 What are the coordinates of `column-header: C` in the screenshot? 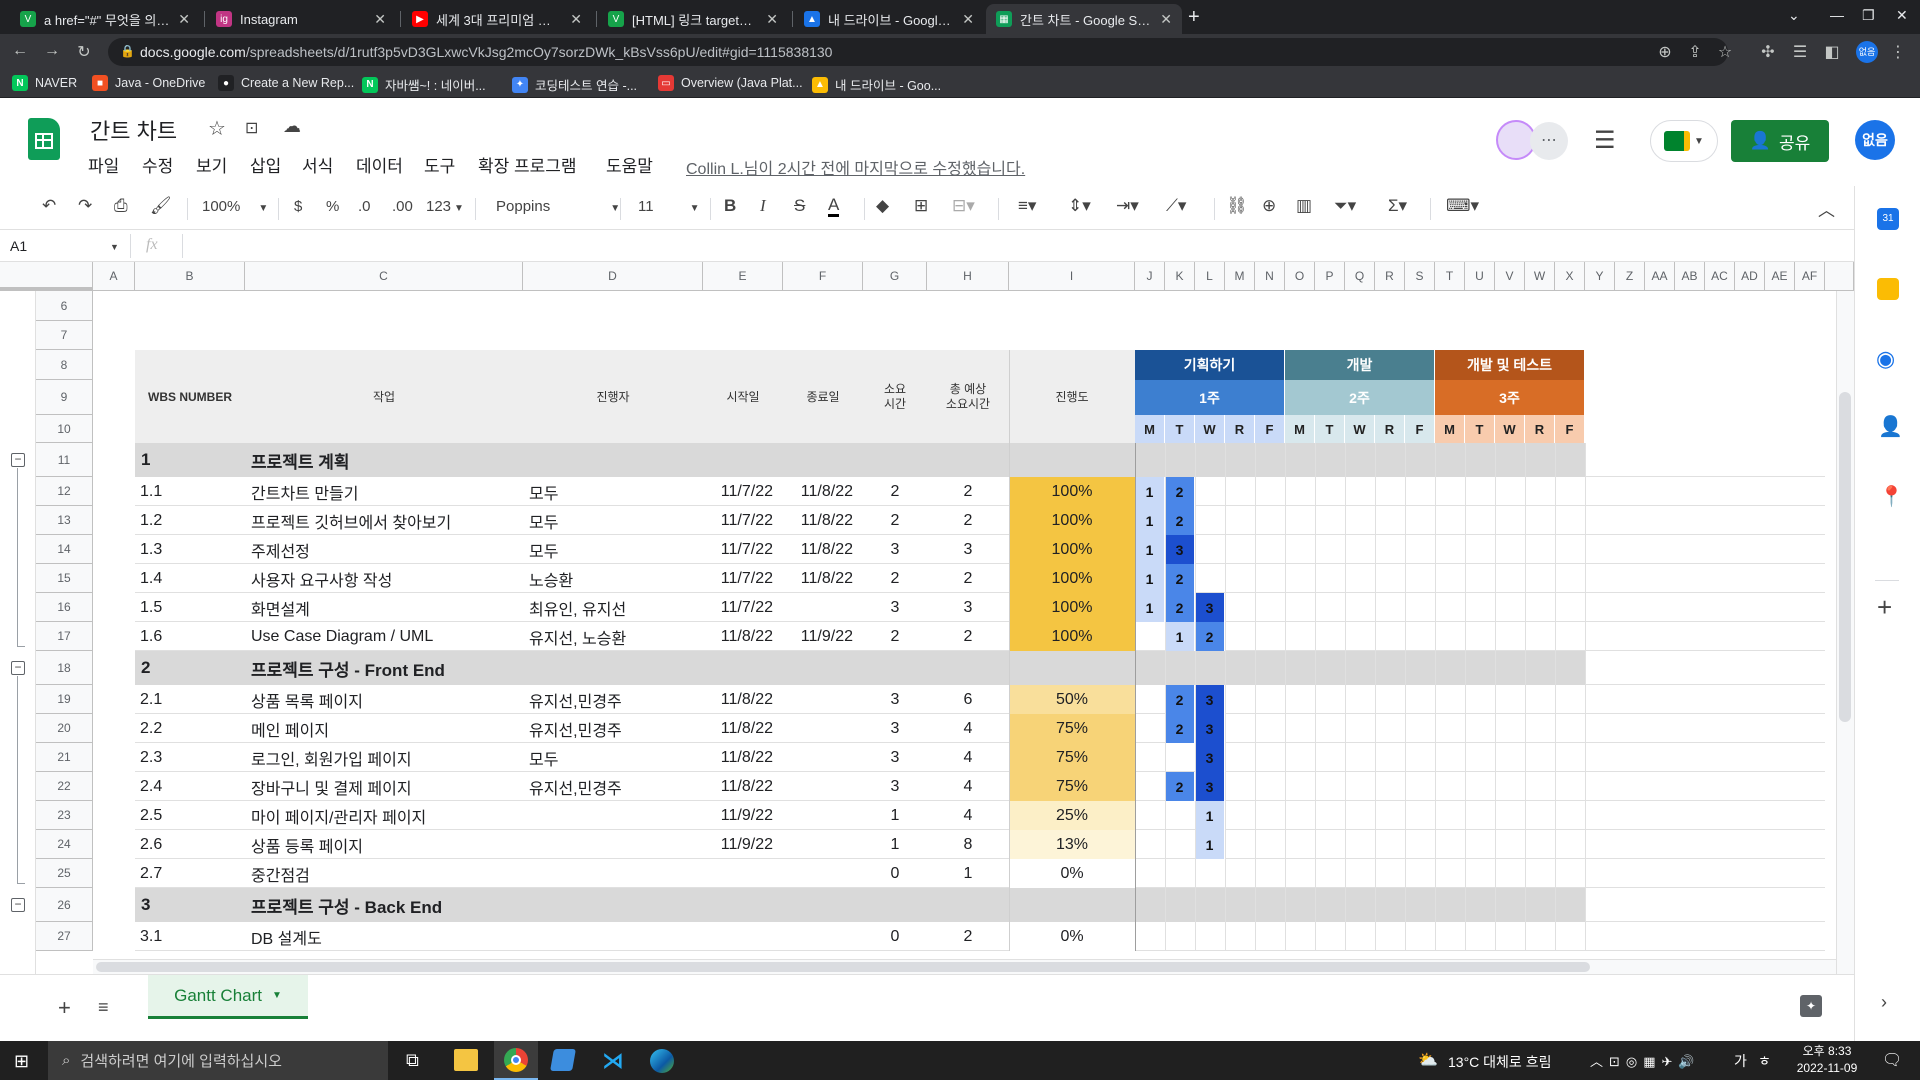 It's located at (384, 276).